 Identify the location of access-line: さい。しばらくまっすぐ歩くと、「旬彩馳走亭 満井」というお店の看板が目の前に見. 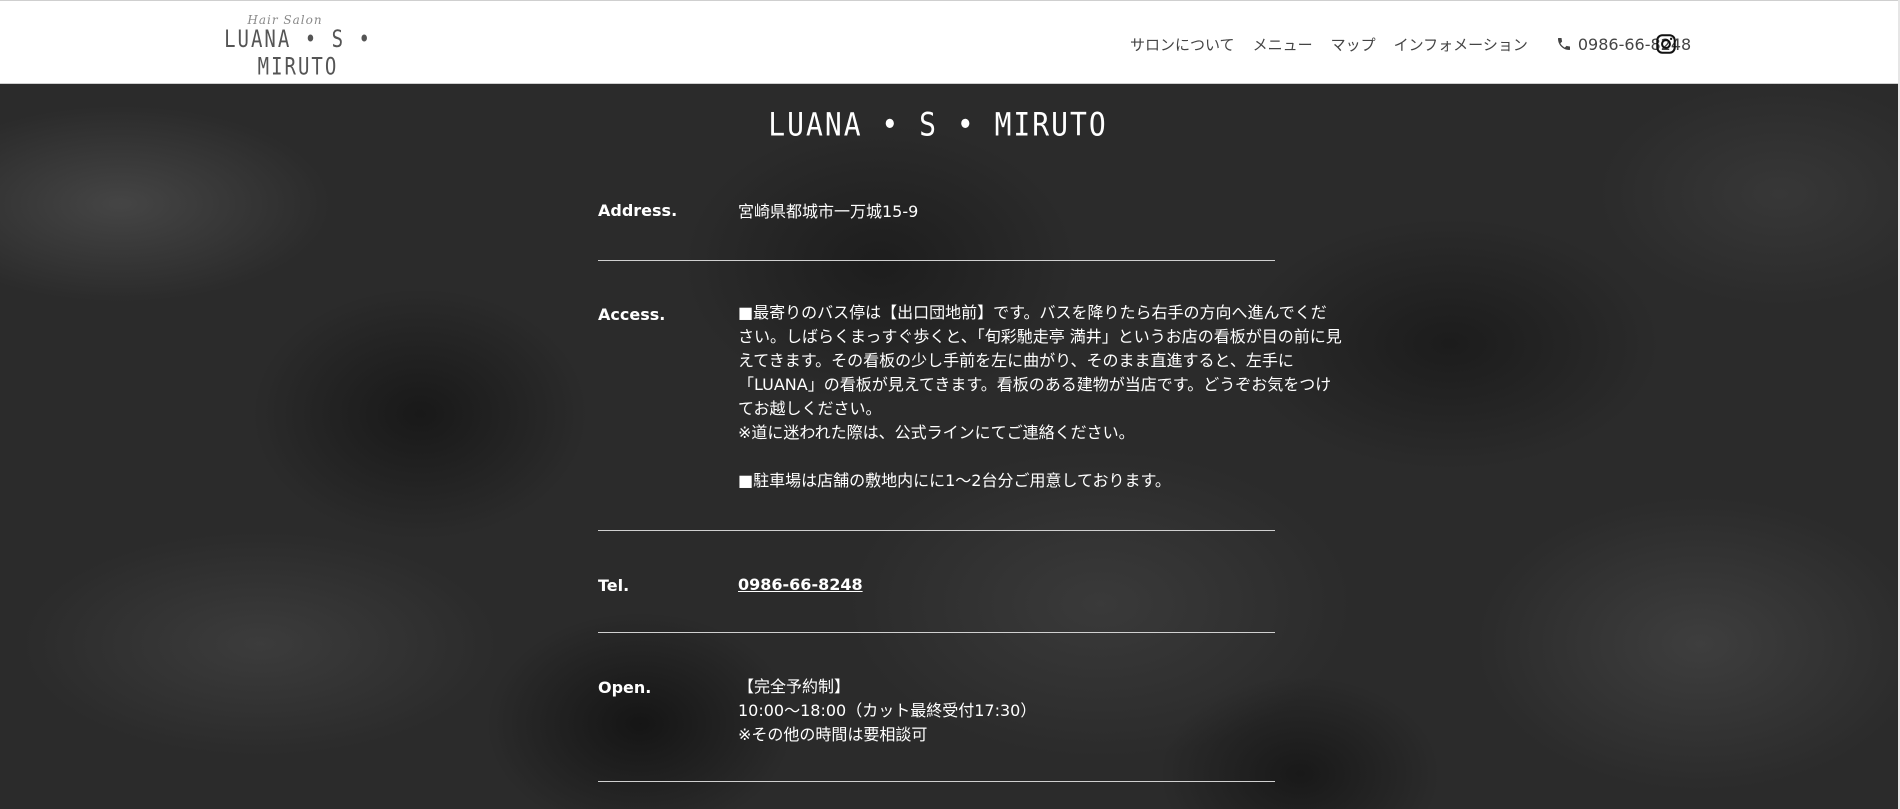
(1040, 336).